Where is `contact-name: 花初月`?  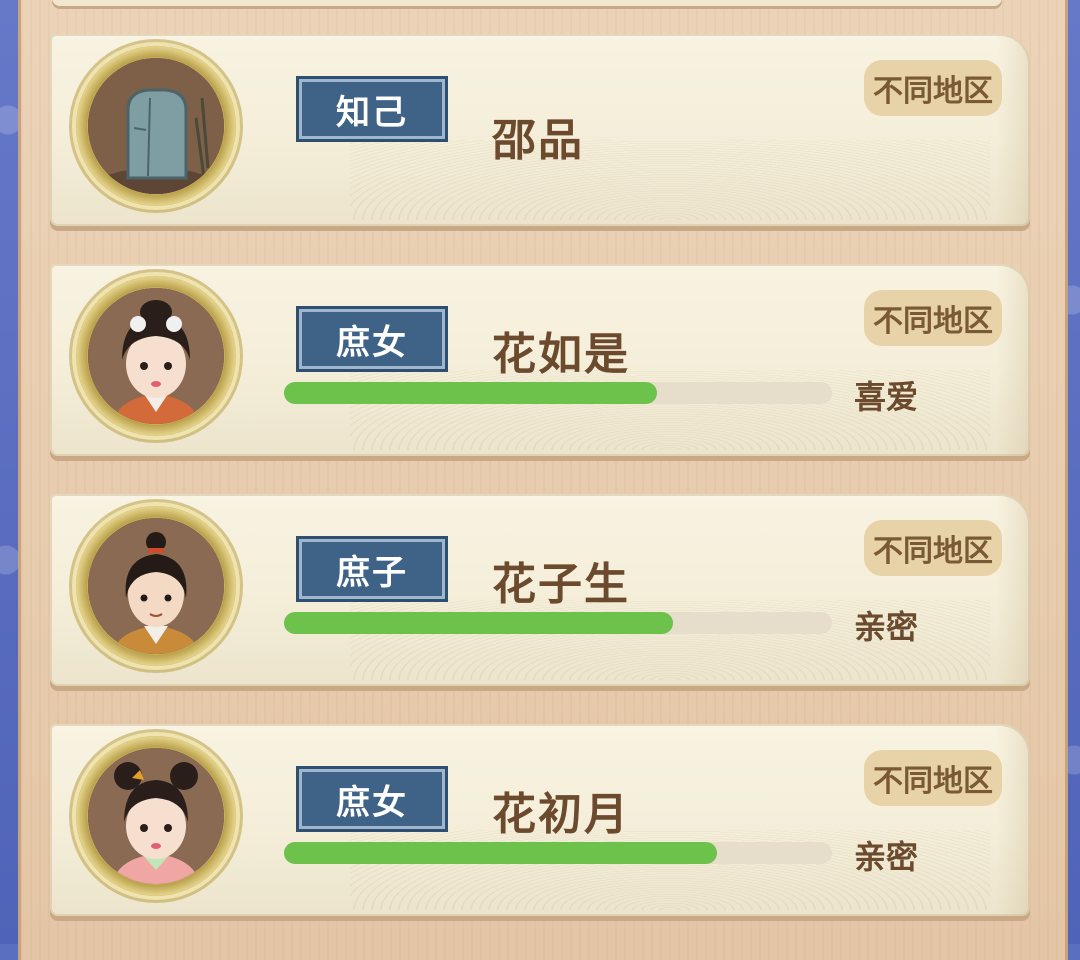 contact-name: 花初月 is located at coordinates (561, 814).